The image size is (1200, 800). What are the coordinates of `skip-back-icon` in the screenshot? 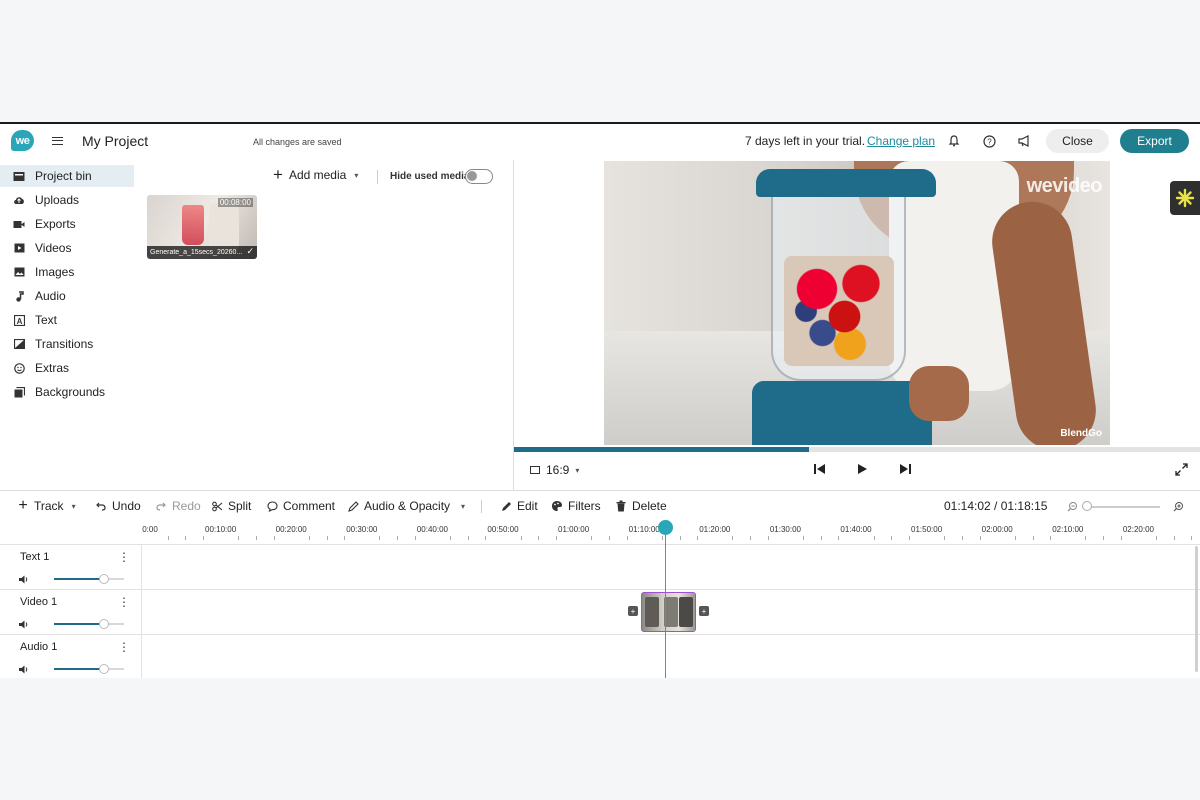 It's located at (819, 469).